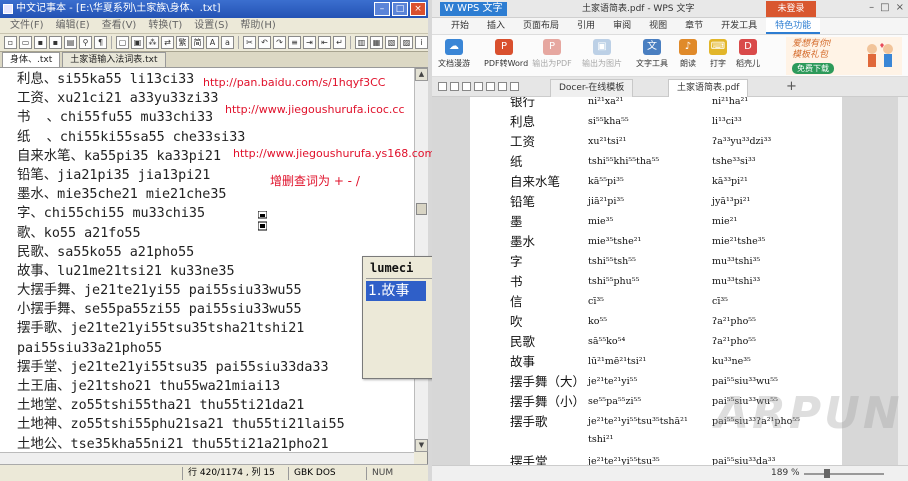 The height and width of the screenshot is (481, 908). Describe the element at coordinates (658, 26) in the screenshot. I see `tab-view: 视图` at that location.